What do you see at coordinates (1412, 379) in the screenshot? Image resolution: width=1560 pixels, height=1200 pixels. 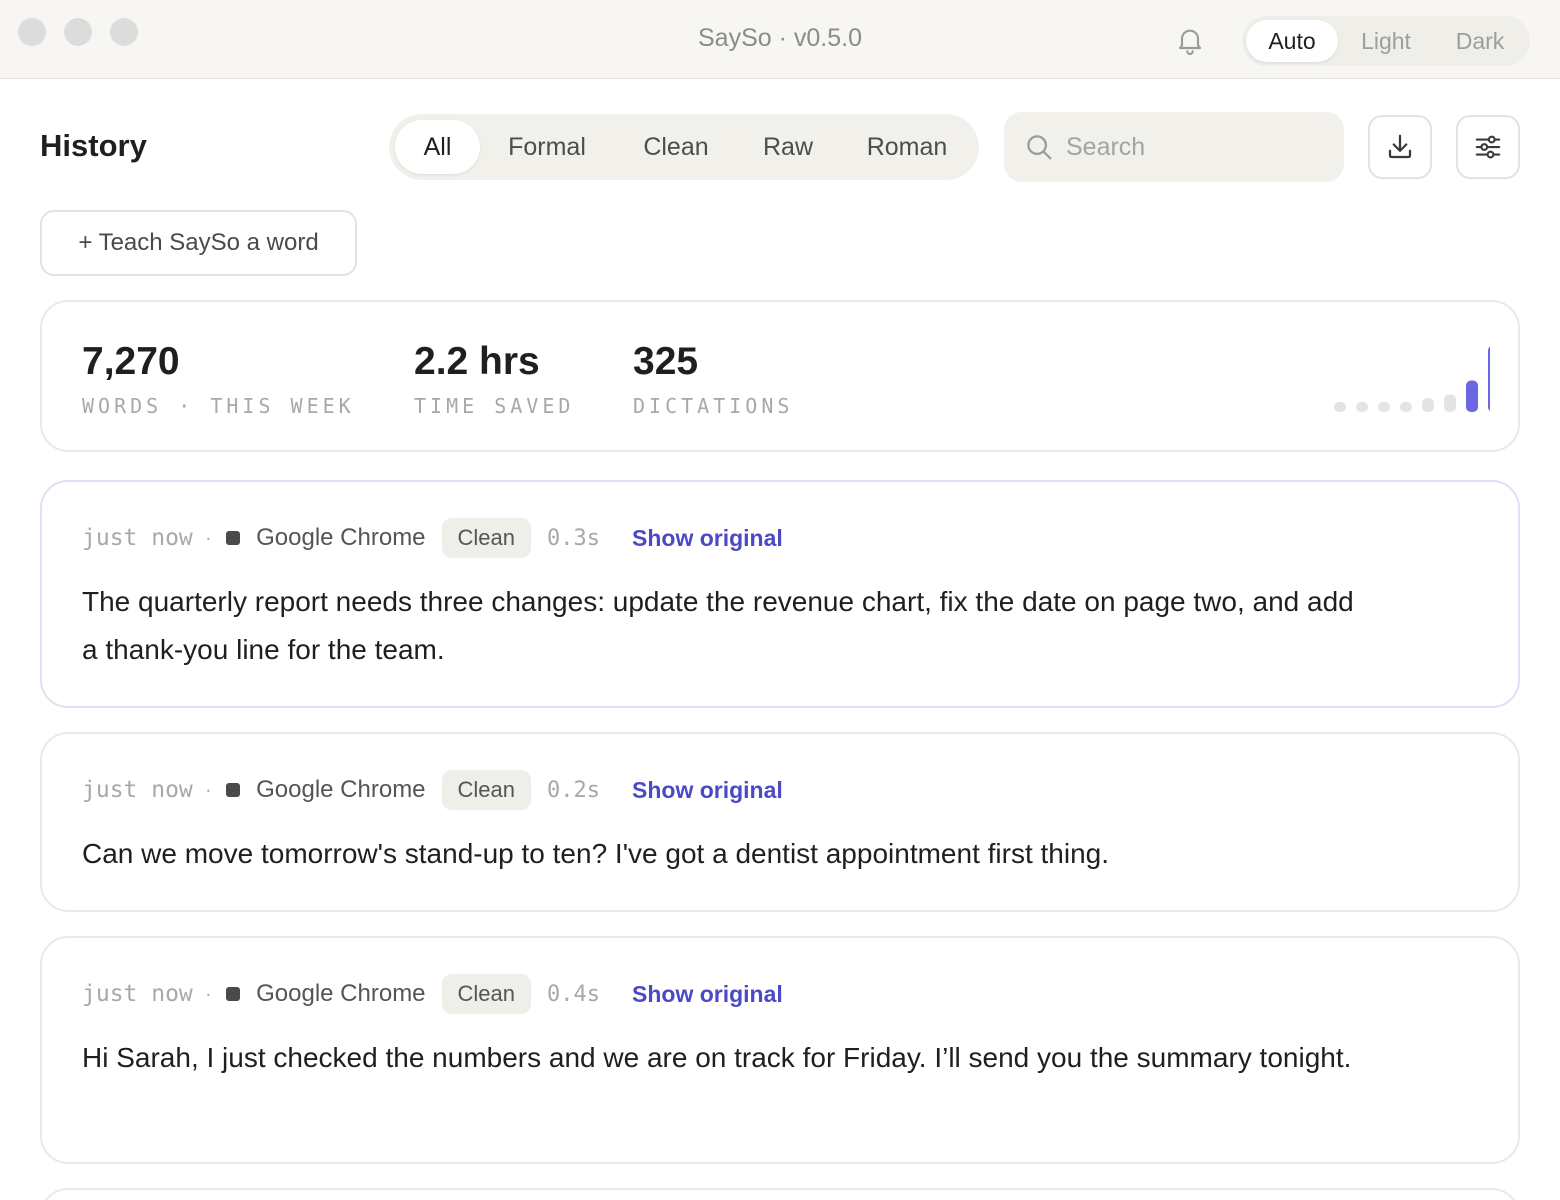 I see `activity-sparkline` at bounding box center [1412, 379].